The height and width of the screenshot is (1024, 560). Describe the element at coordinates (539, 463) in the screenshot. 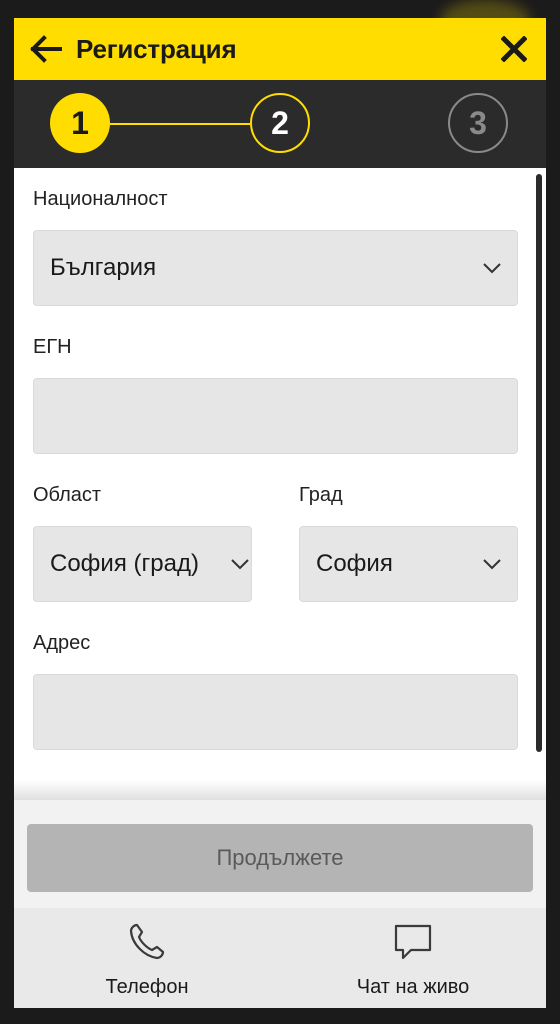

I see `form-scrollbar` at that location.